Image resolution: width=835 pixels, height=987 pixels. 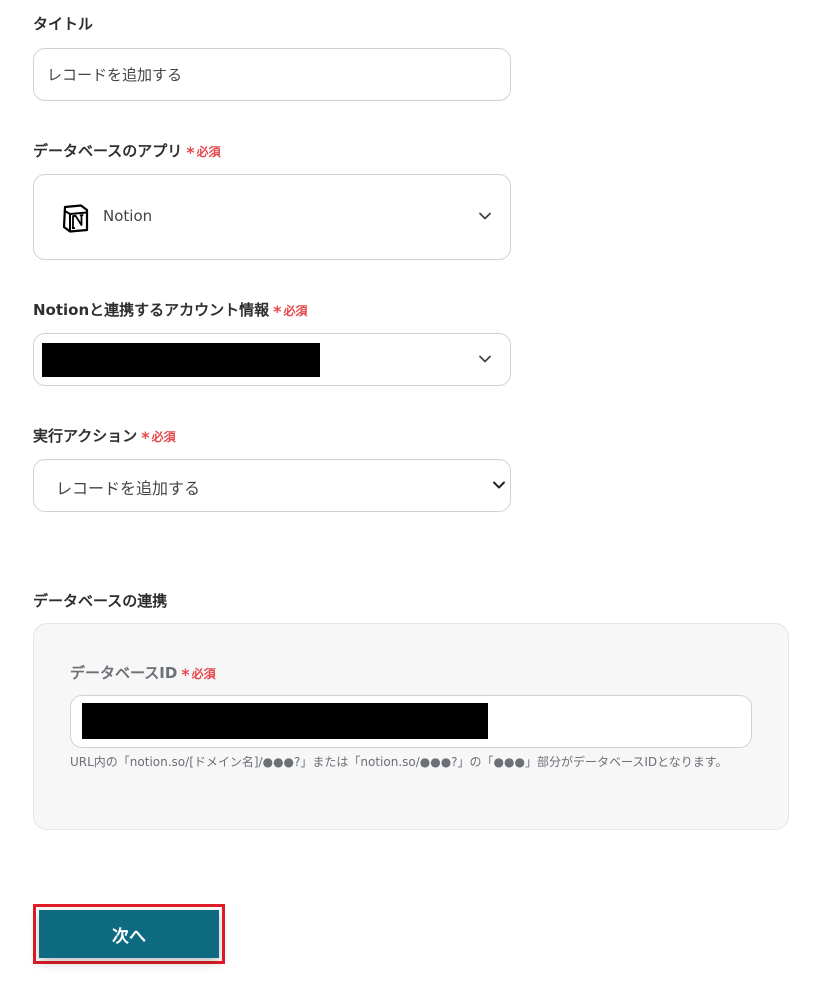 What do you see at coordinates (181, 360) in the screenshot?
I see `redacted-account-value` at bounding box center [181, 360].